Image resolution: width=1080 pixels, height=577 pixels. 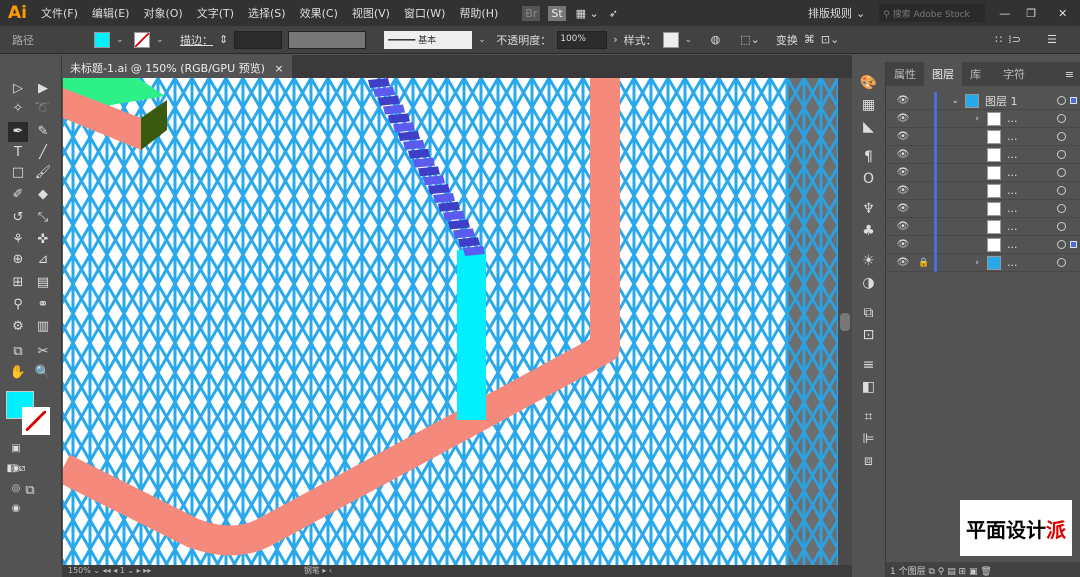 I want to click on free-transform-icon: ✜, so click(x=43, y=240).